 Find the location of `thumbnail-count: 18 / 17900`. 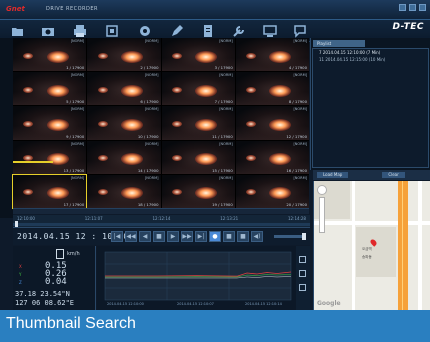

thumbnail-count: 18 / 17900 is located at coordinates (148, 204).